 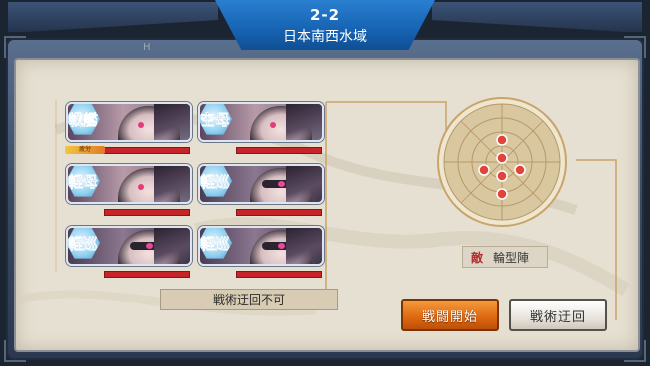 I want to click on ship-card-4: 軽巡, so click(x=261, y=184).